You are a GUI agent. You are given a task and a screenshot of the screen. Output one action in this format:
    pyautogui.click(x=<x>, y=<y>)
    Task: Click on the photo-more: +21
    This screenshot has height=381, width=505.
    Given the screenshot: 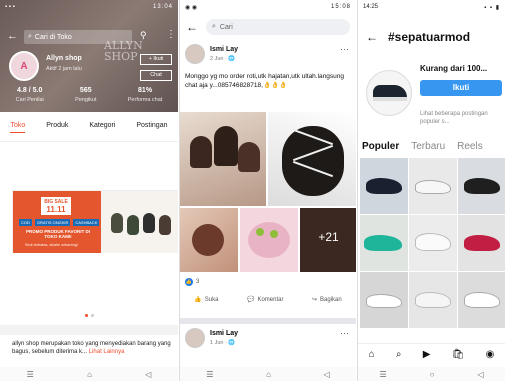 What is the action you would take?
    pyautogui.click(x=328, y=240)
    